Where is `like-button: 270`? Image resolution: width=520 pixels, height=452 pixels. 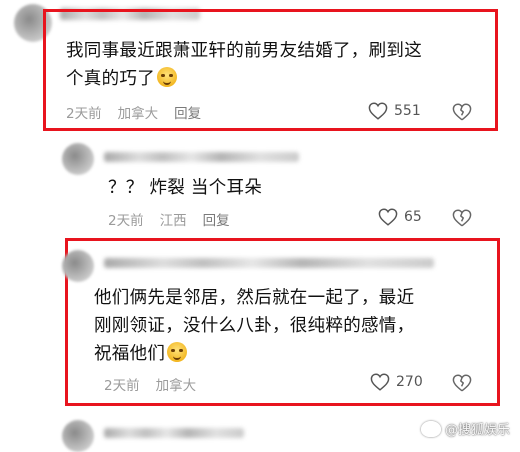
like-button: 270 is located at coordinates (396, 382).